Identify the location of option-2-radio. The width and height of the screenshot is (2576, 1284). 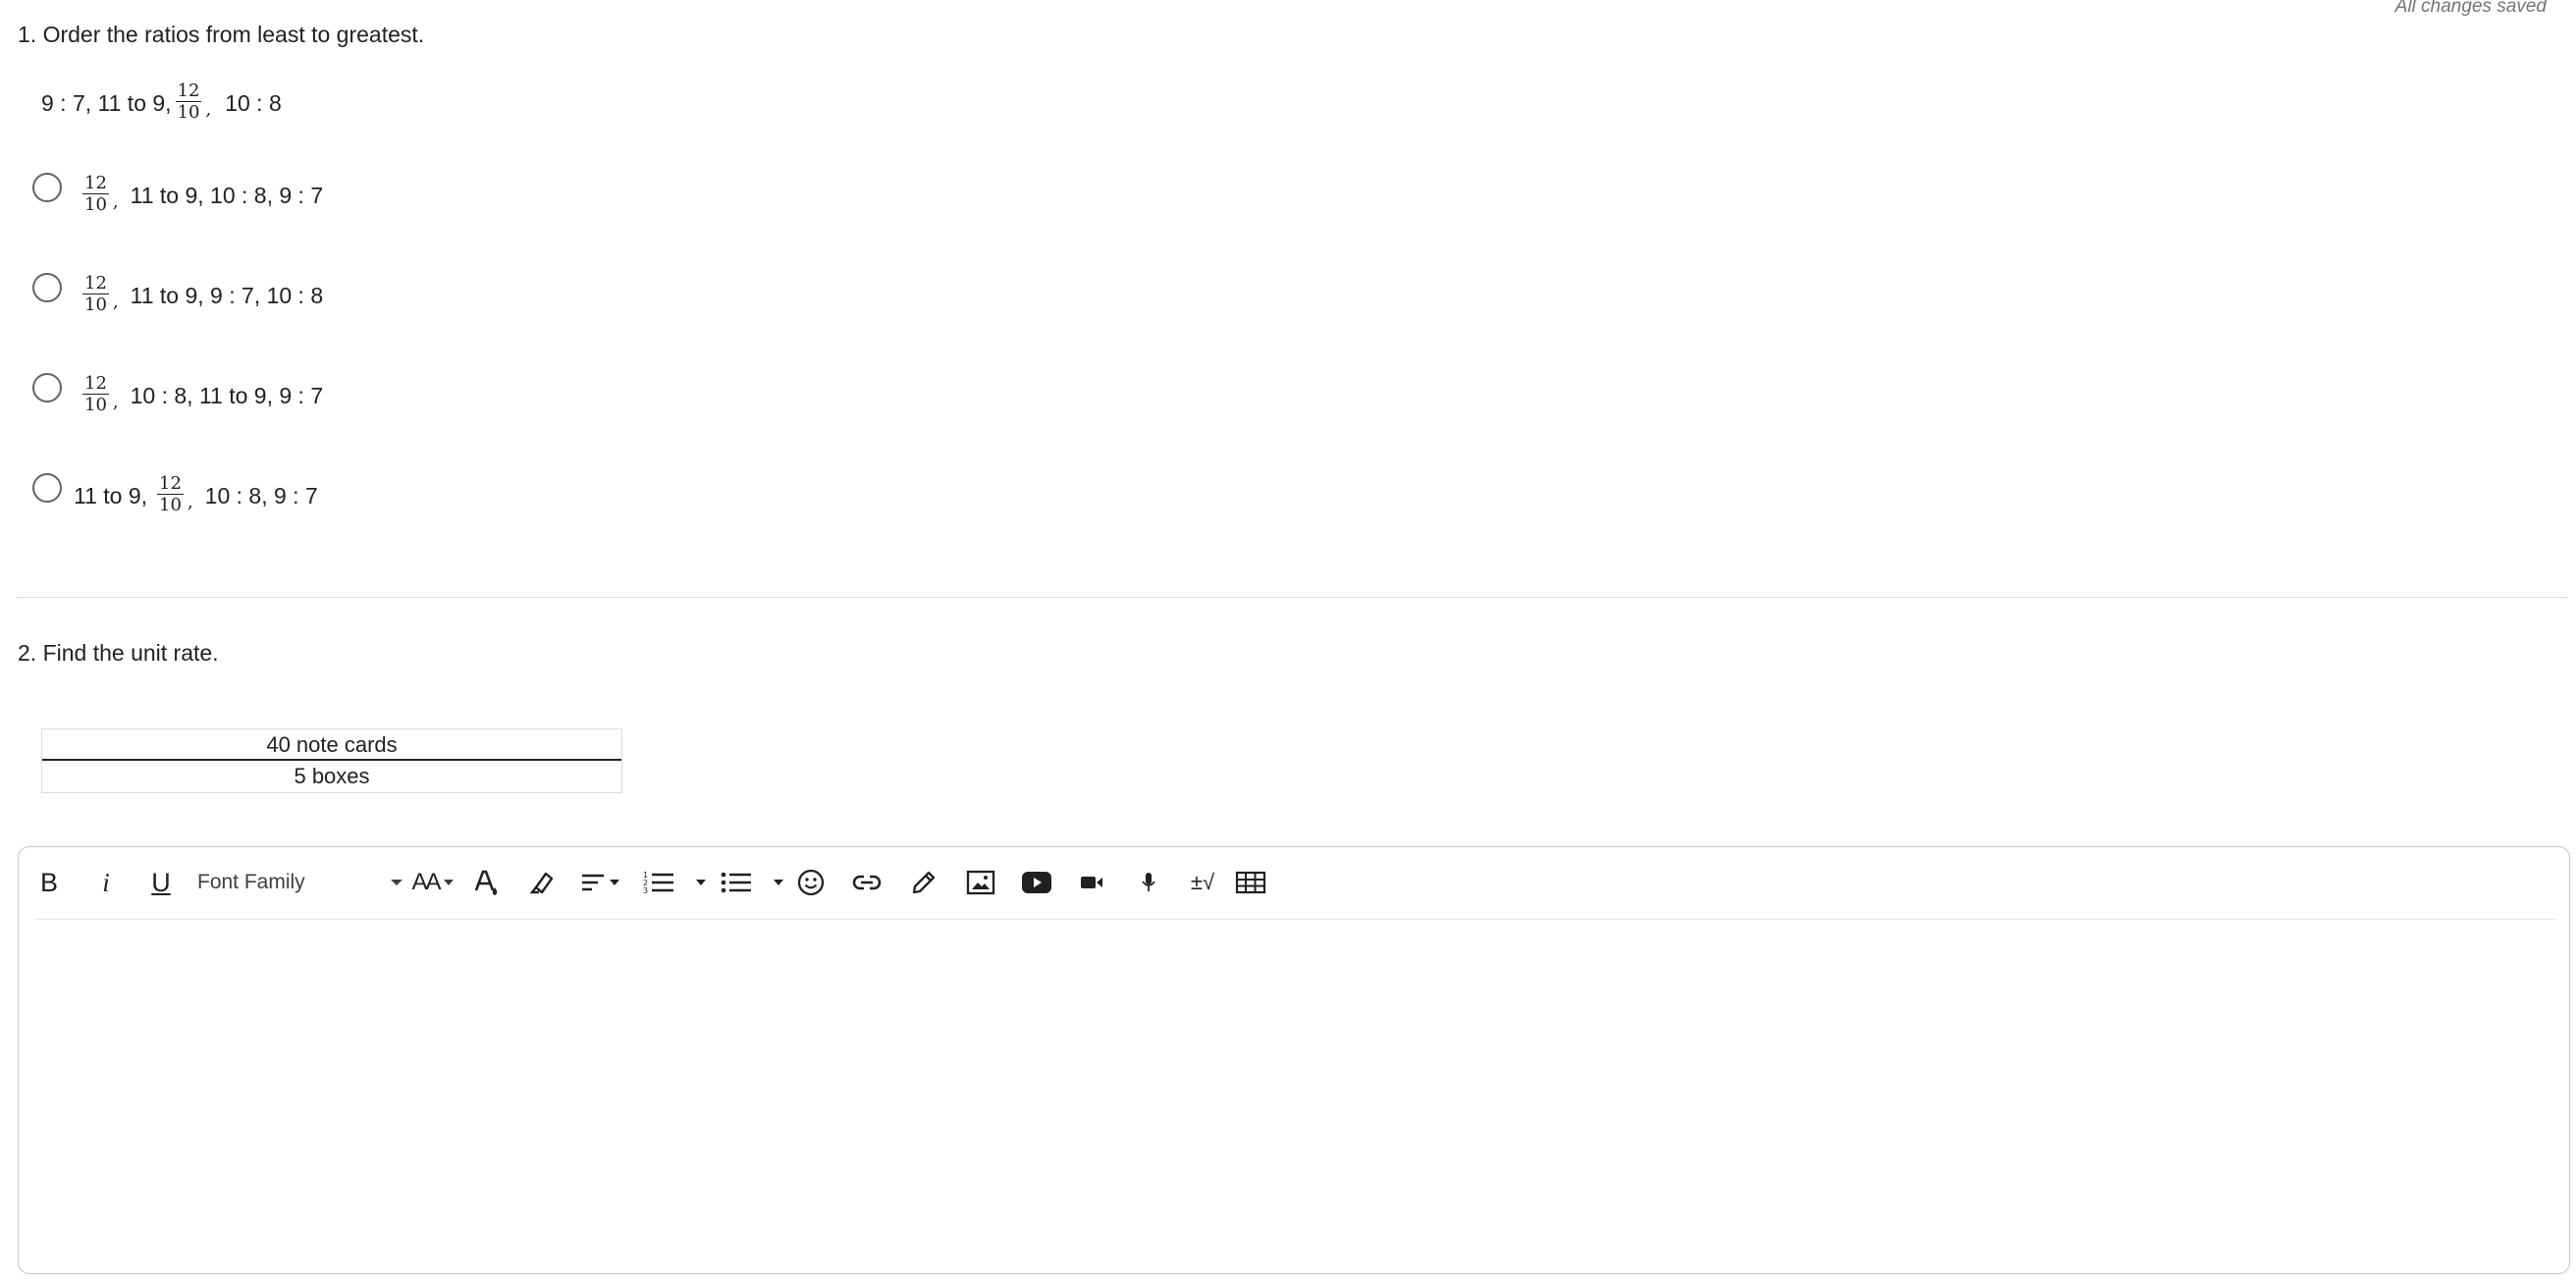
(47, 287).